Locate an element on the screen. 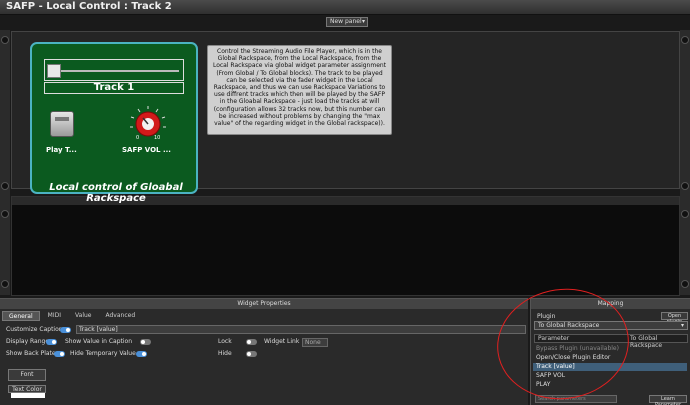 The width and height of the screenshot is (690, 405). lock-toggle is located at coordinates (251, 342).